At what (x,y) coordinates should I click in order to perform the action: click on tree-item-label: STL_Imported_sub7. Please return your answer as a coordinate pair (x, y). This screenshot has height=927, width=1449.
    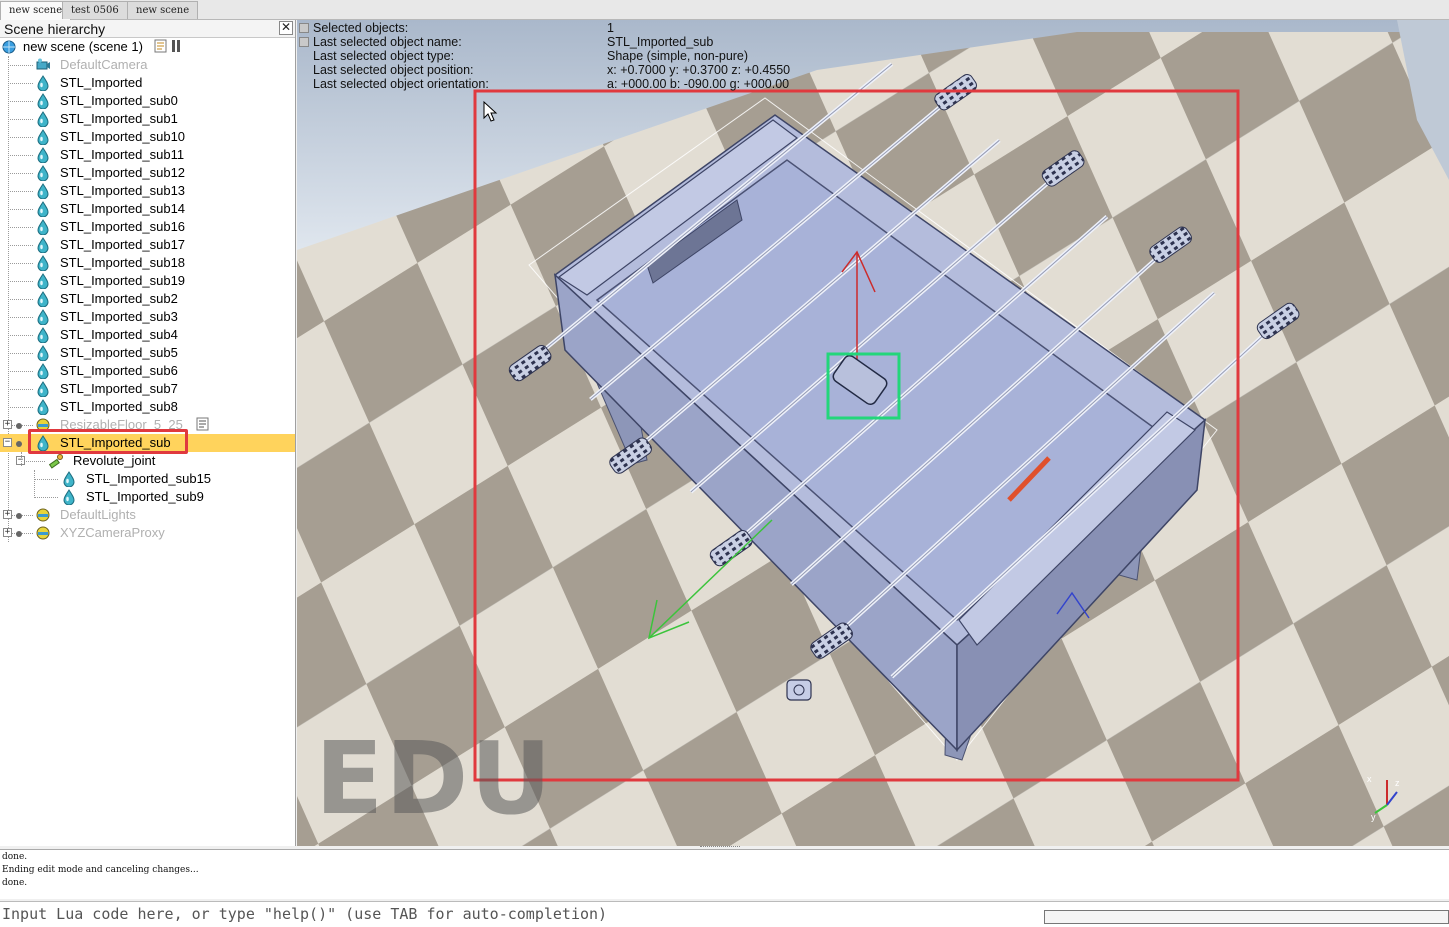
    Looking at the image, I should click on (119, 388).